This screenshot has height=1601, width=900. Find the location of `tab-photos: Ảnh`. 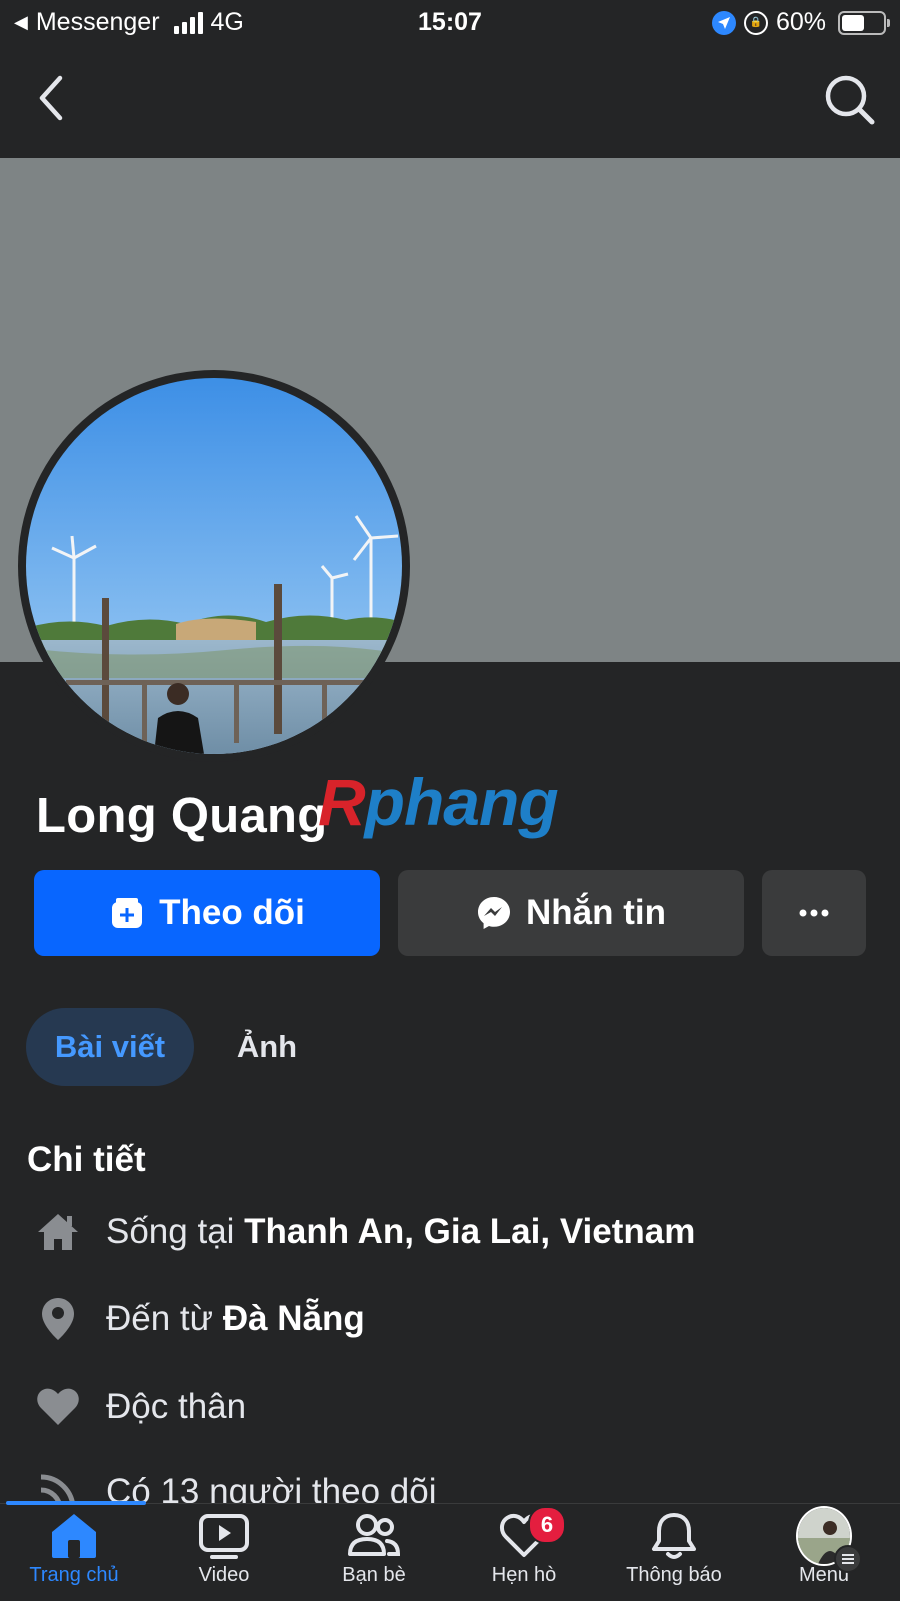

tab-photos: Ảnh is located at coordinates (267, 1047).